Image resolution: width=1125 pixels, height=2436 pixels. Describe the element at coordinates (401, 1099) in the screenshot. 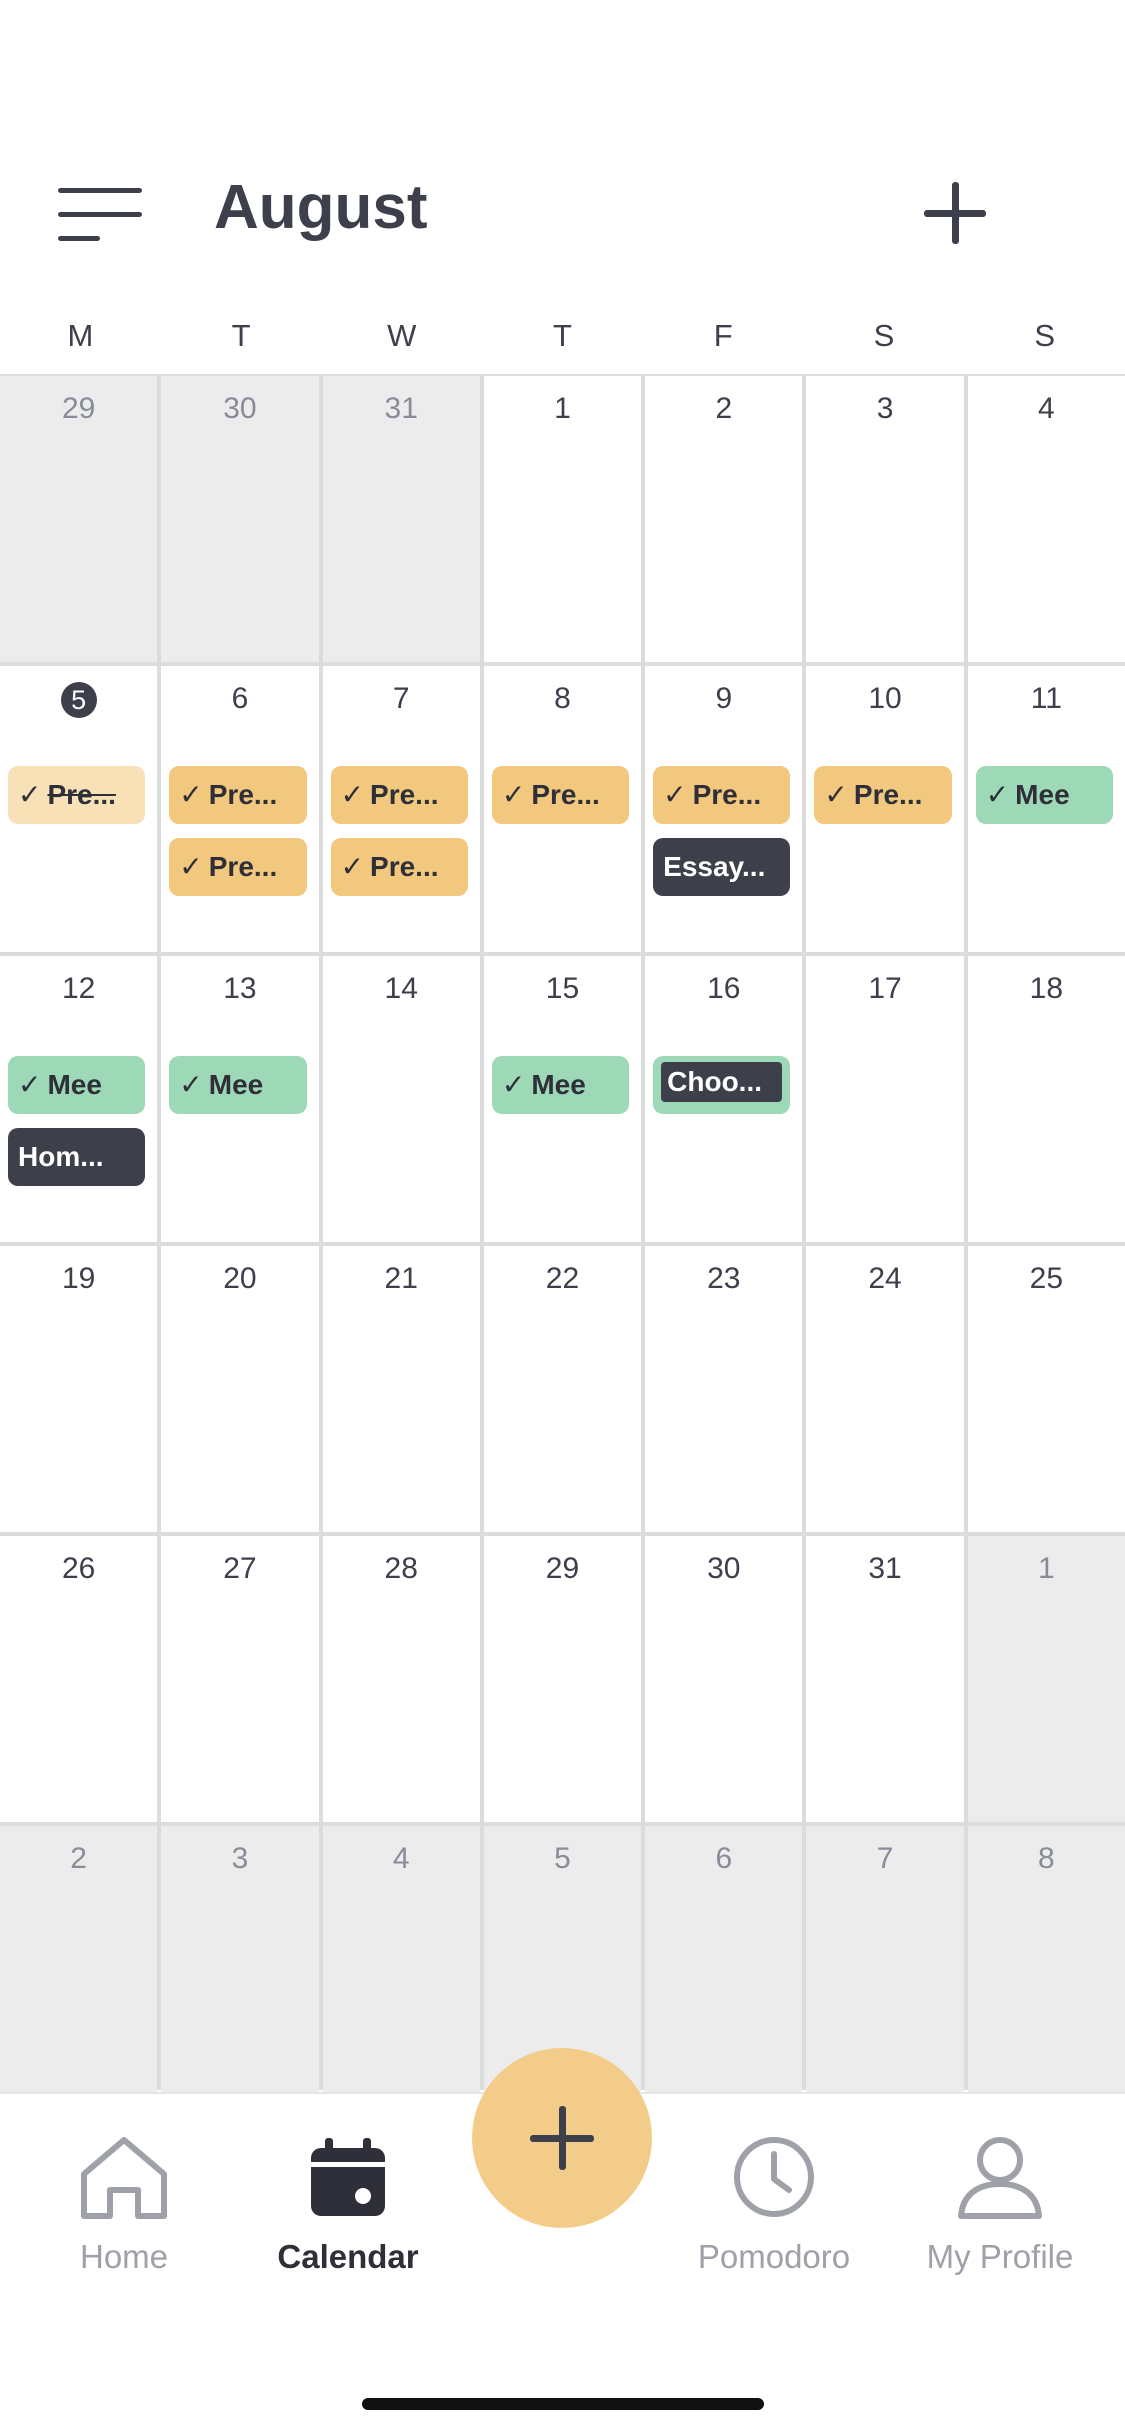

I see `calendar-day-cell: 14` at that location.